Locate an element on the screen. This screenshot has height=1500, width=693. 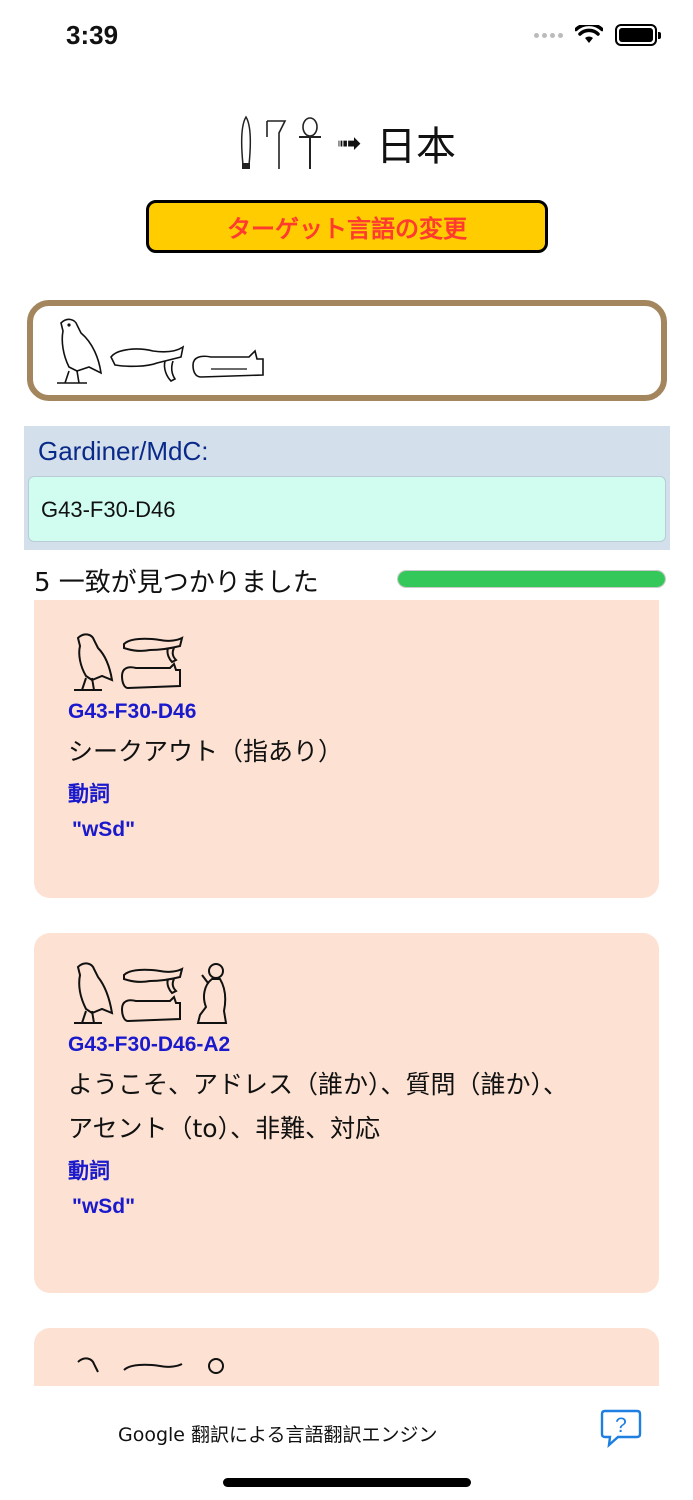
hieroglyph-title-glyphs is located at coordinates (280, 143).